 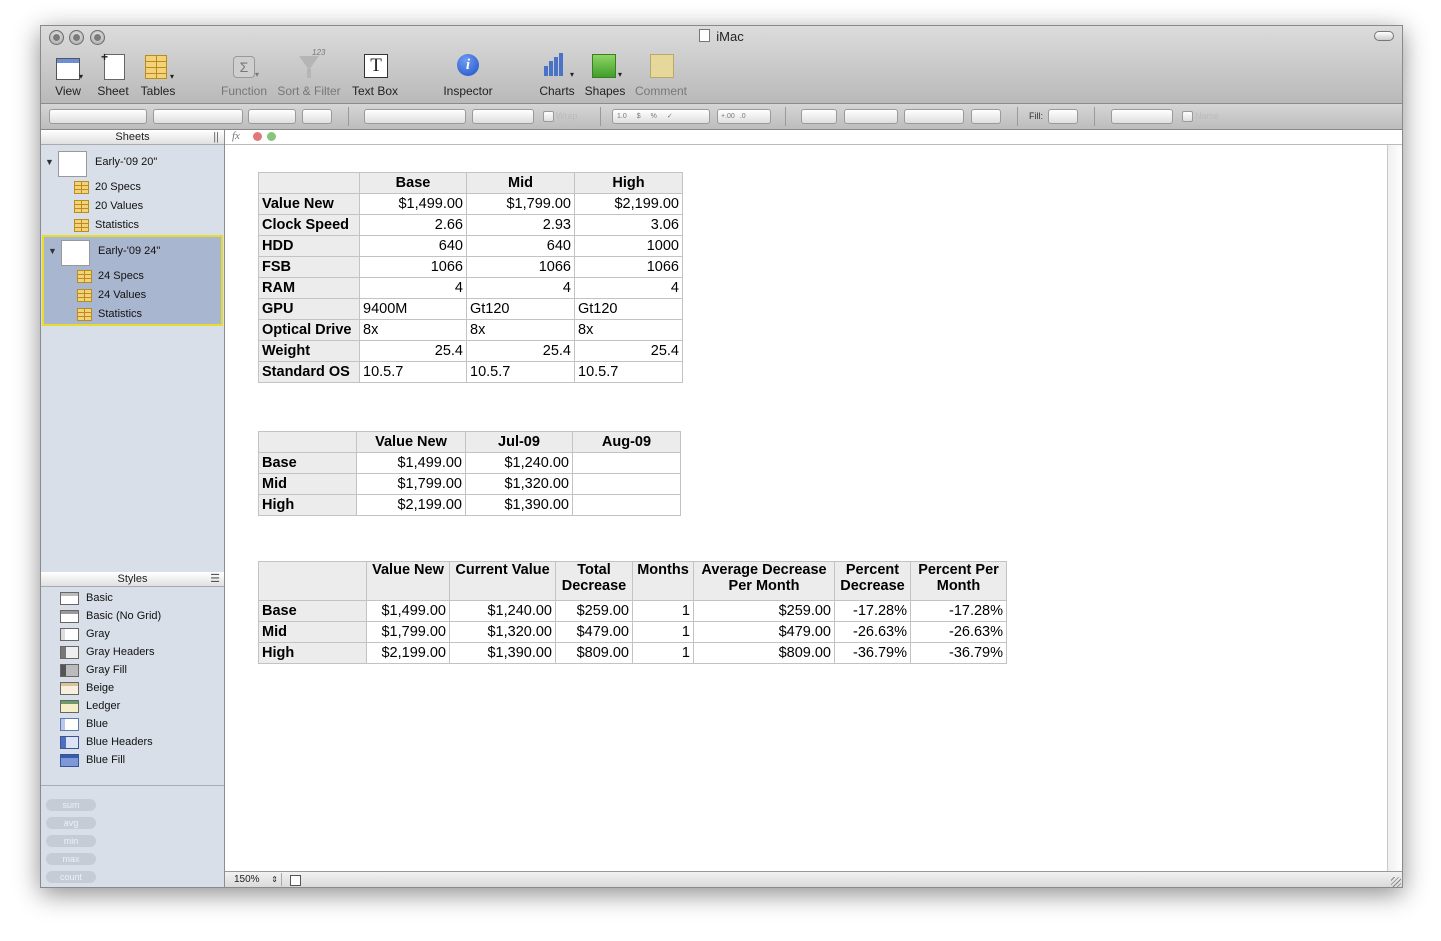 What do you see at coordinates (503, 116) in the screenshot?
I see `vertical-alignment-buttons` at bounding box center [503, 116].